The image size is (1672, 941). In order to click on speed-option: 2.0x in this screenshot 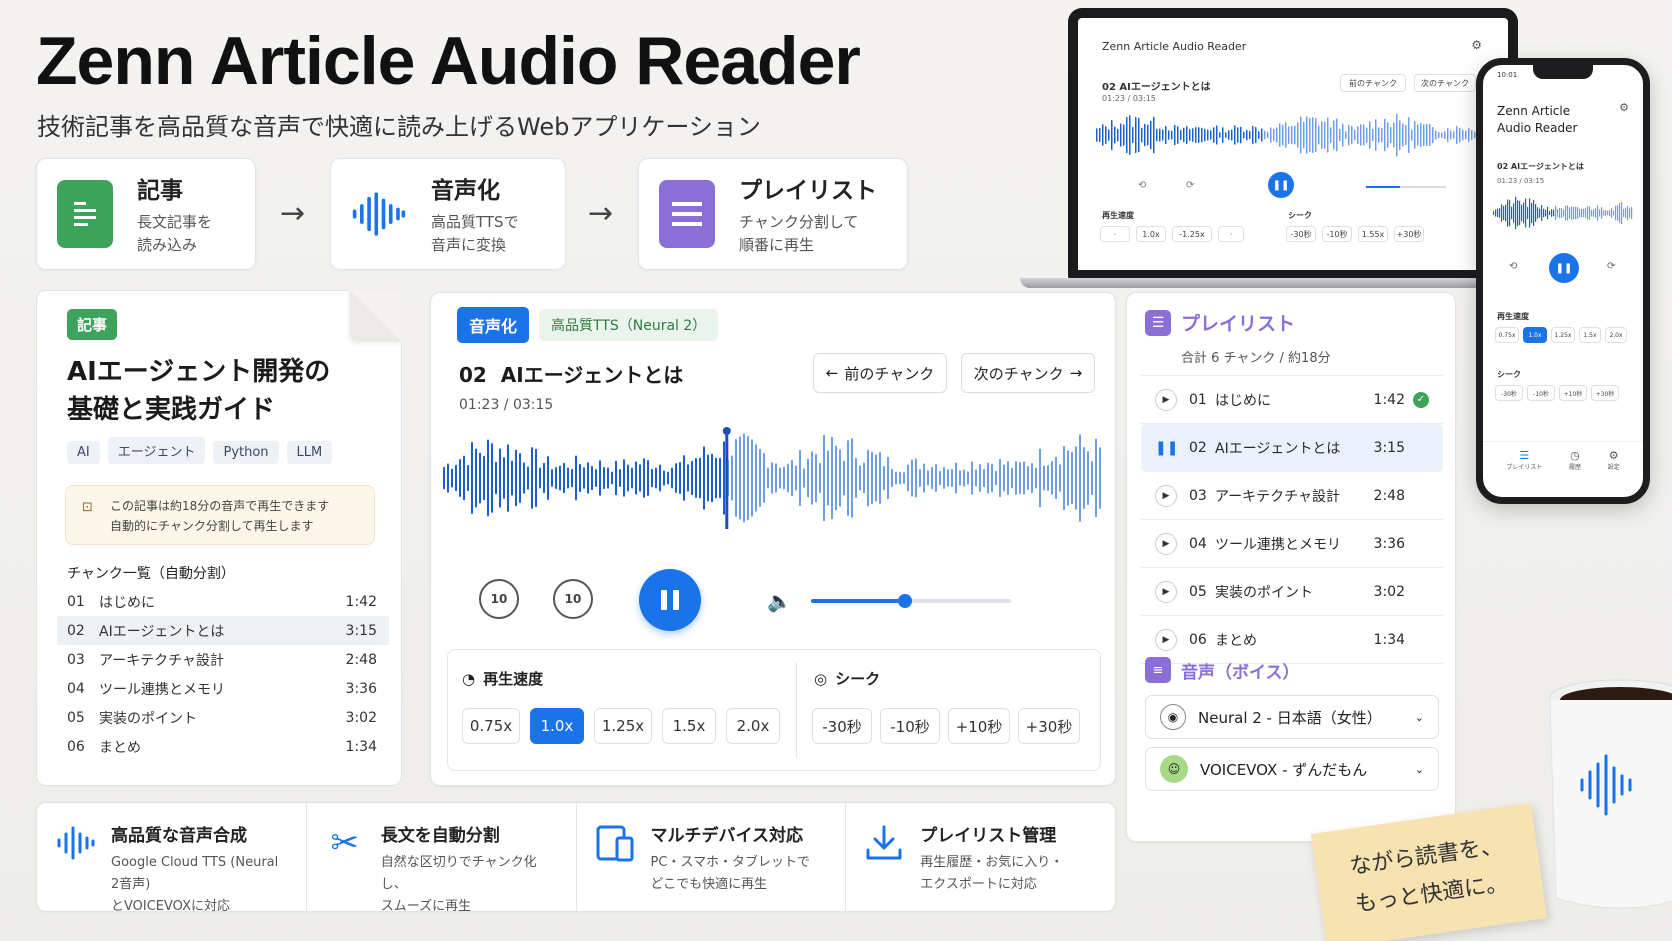, I will do `click(753, 726)`.